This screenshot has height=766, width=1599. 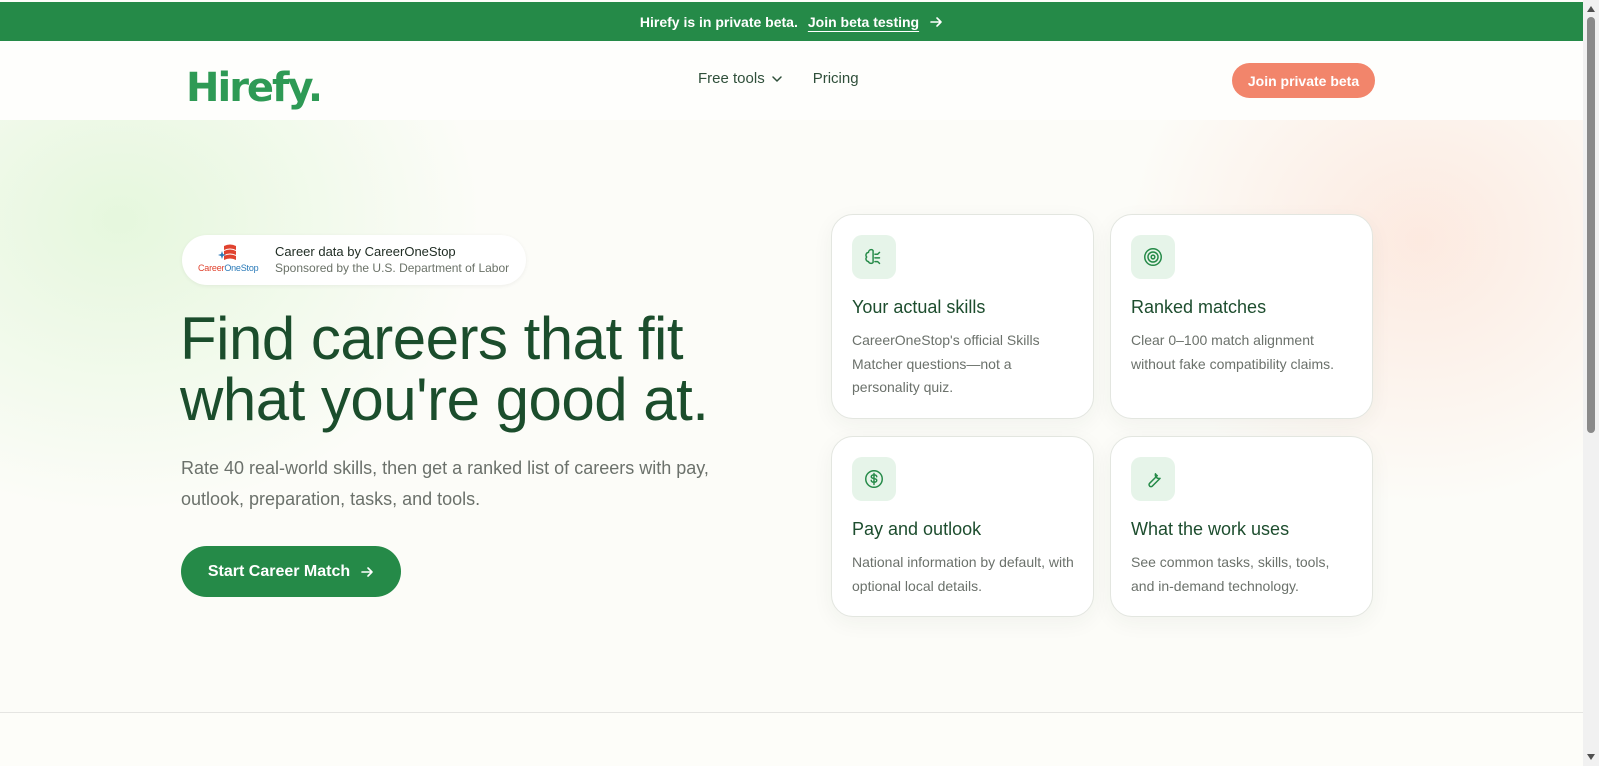 I want to click on dollar-icon, so click(x=874, y=479).